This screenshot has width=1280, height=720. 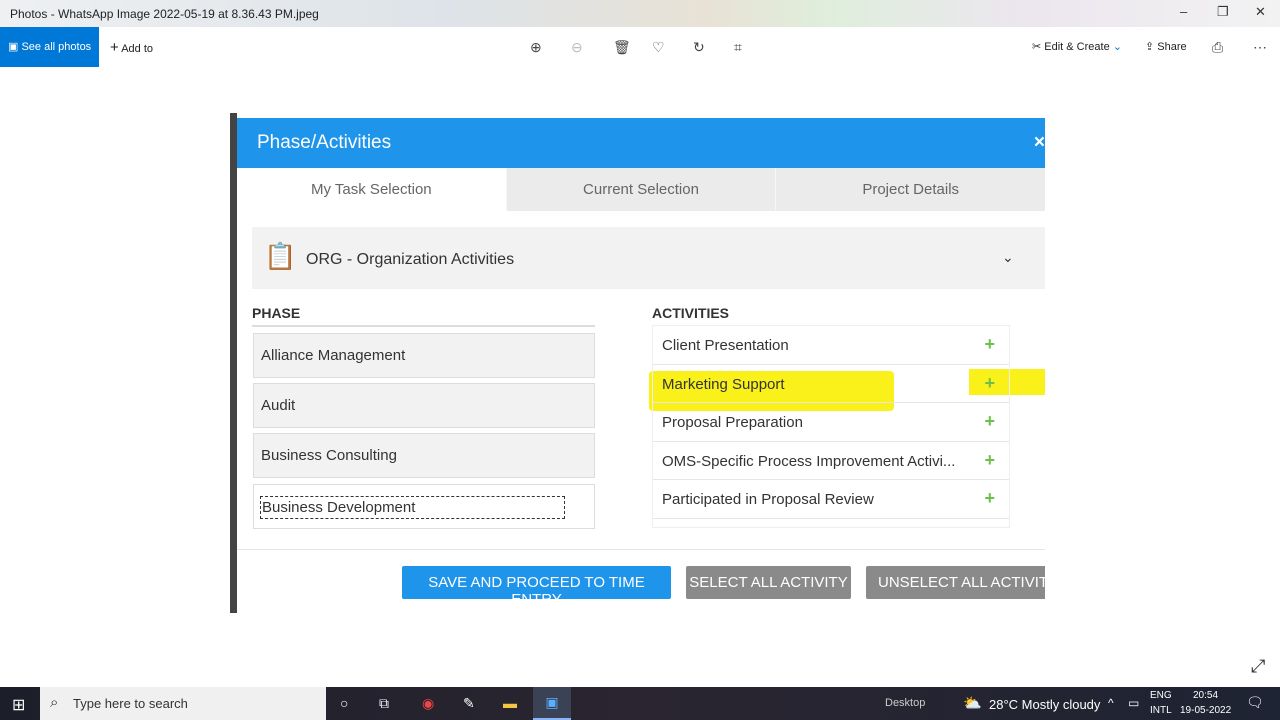 What do you see at coordinates (276, 313) in the screenshot?
I see `phase-heading: PHASE` at bounding box center [276, 313].